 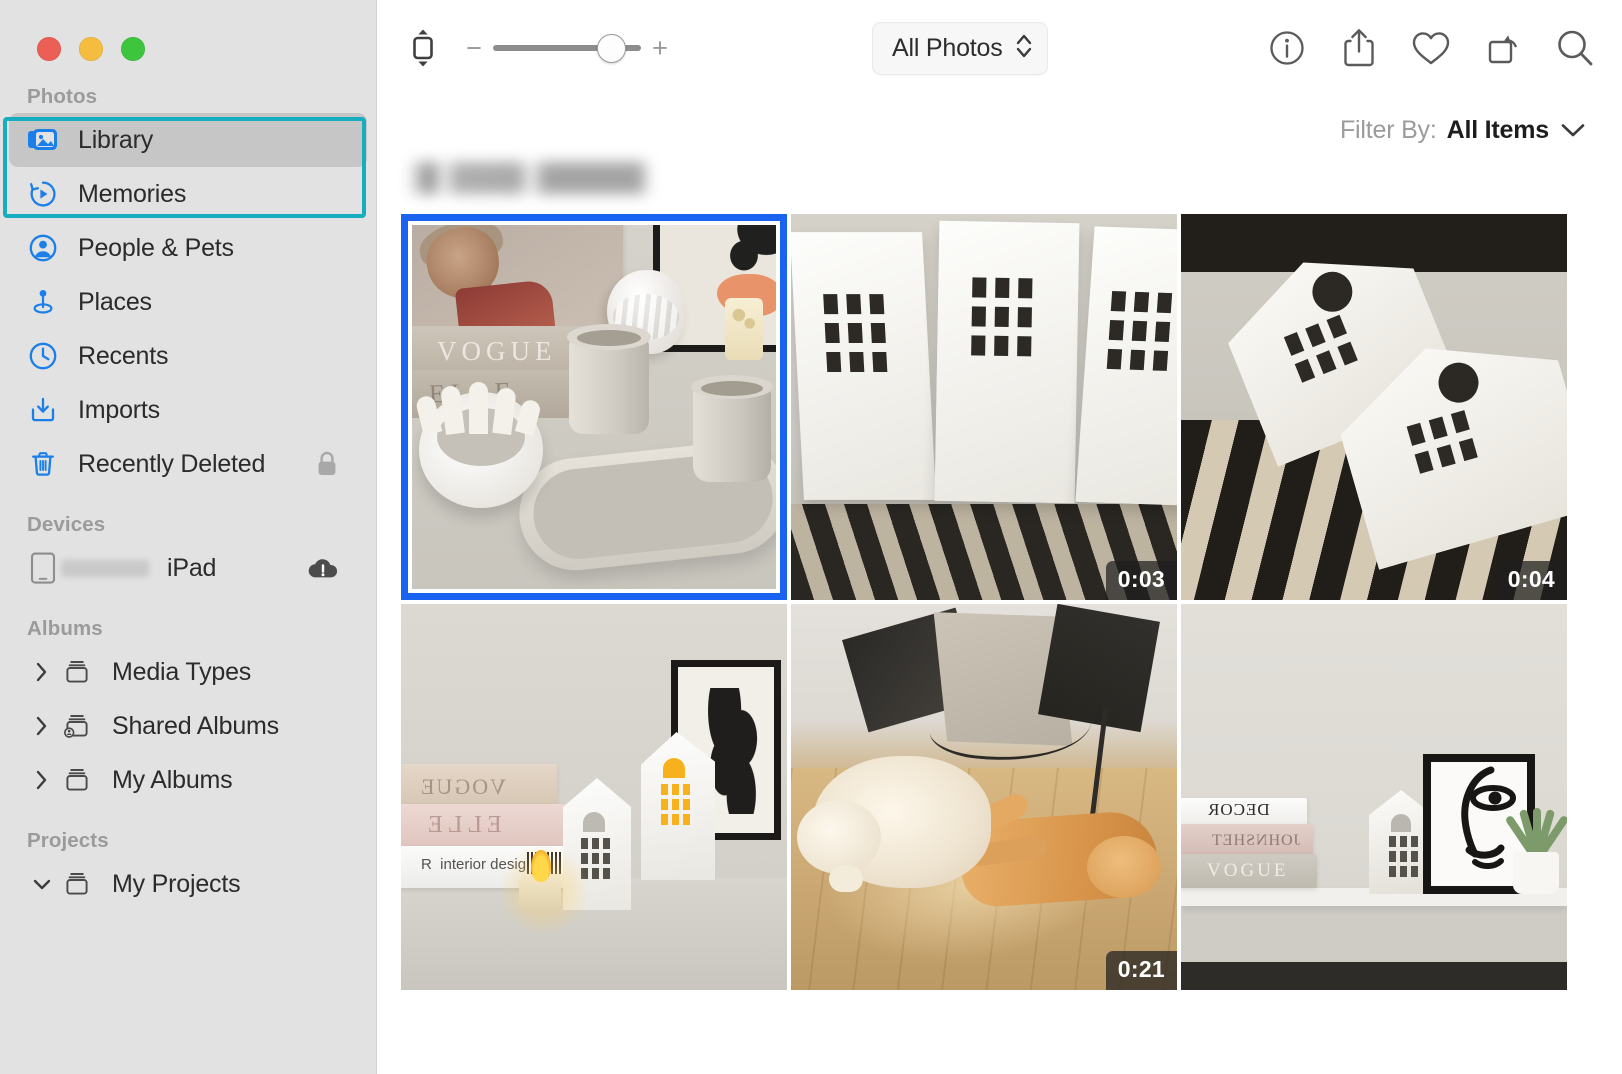 I want to click on sidebar-item-my-projects: My Projects, so click(x=188, y=884).